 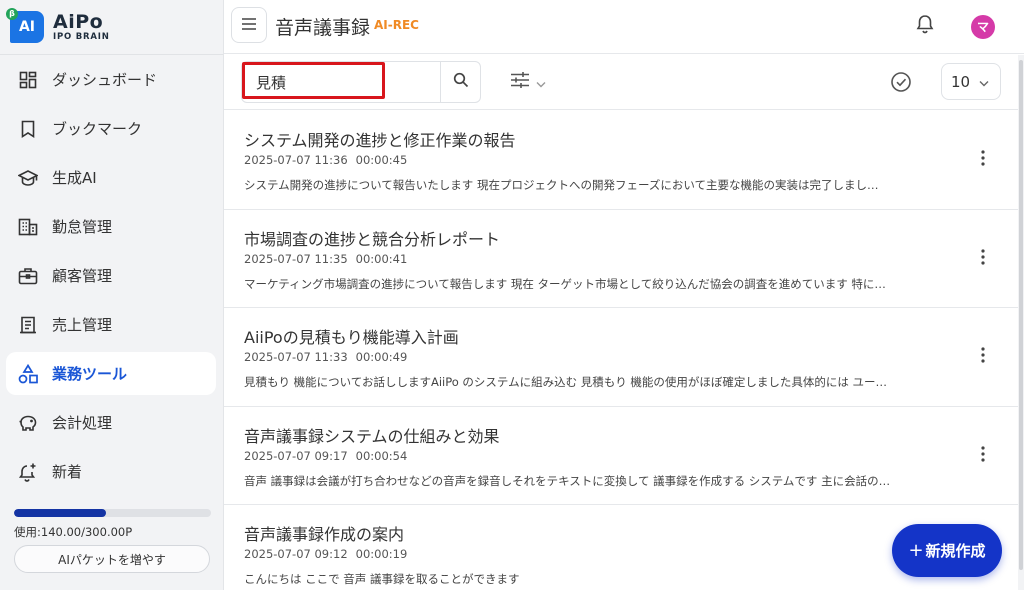 I want to click on shapes-icon, so click(x=28, y=373).